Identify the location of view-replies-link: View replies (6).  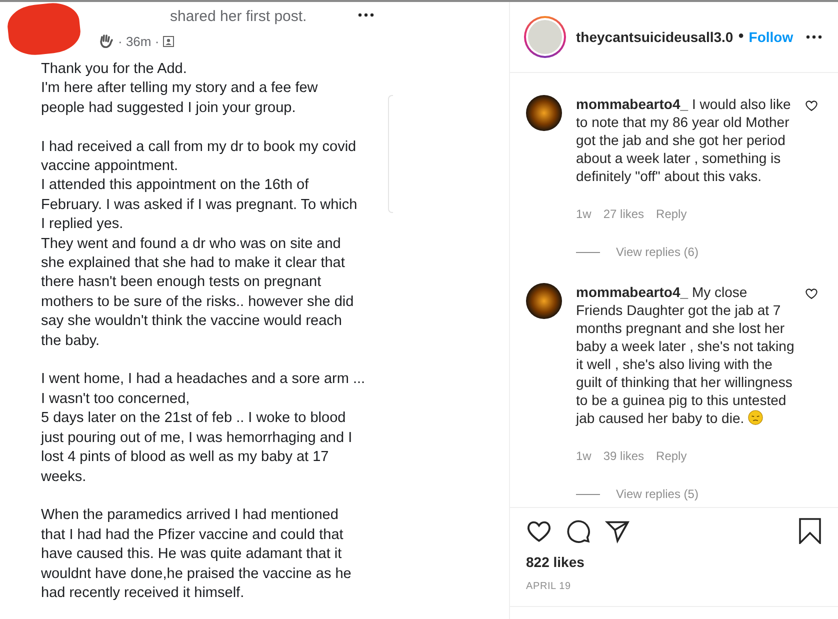
(657, 252).